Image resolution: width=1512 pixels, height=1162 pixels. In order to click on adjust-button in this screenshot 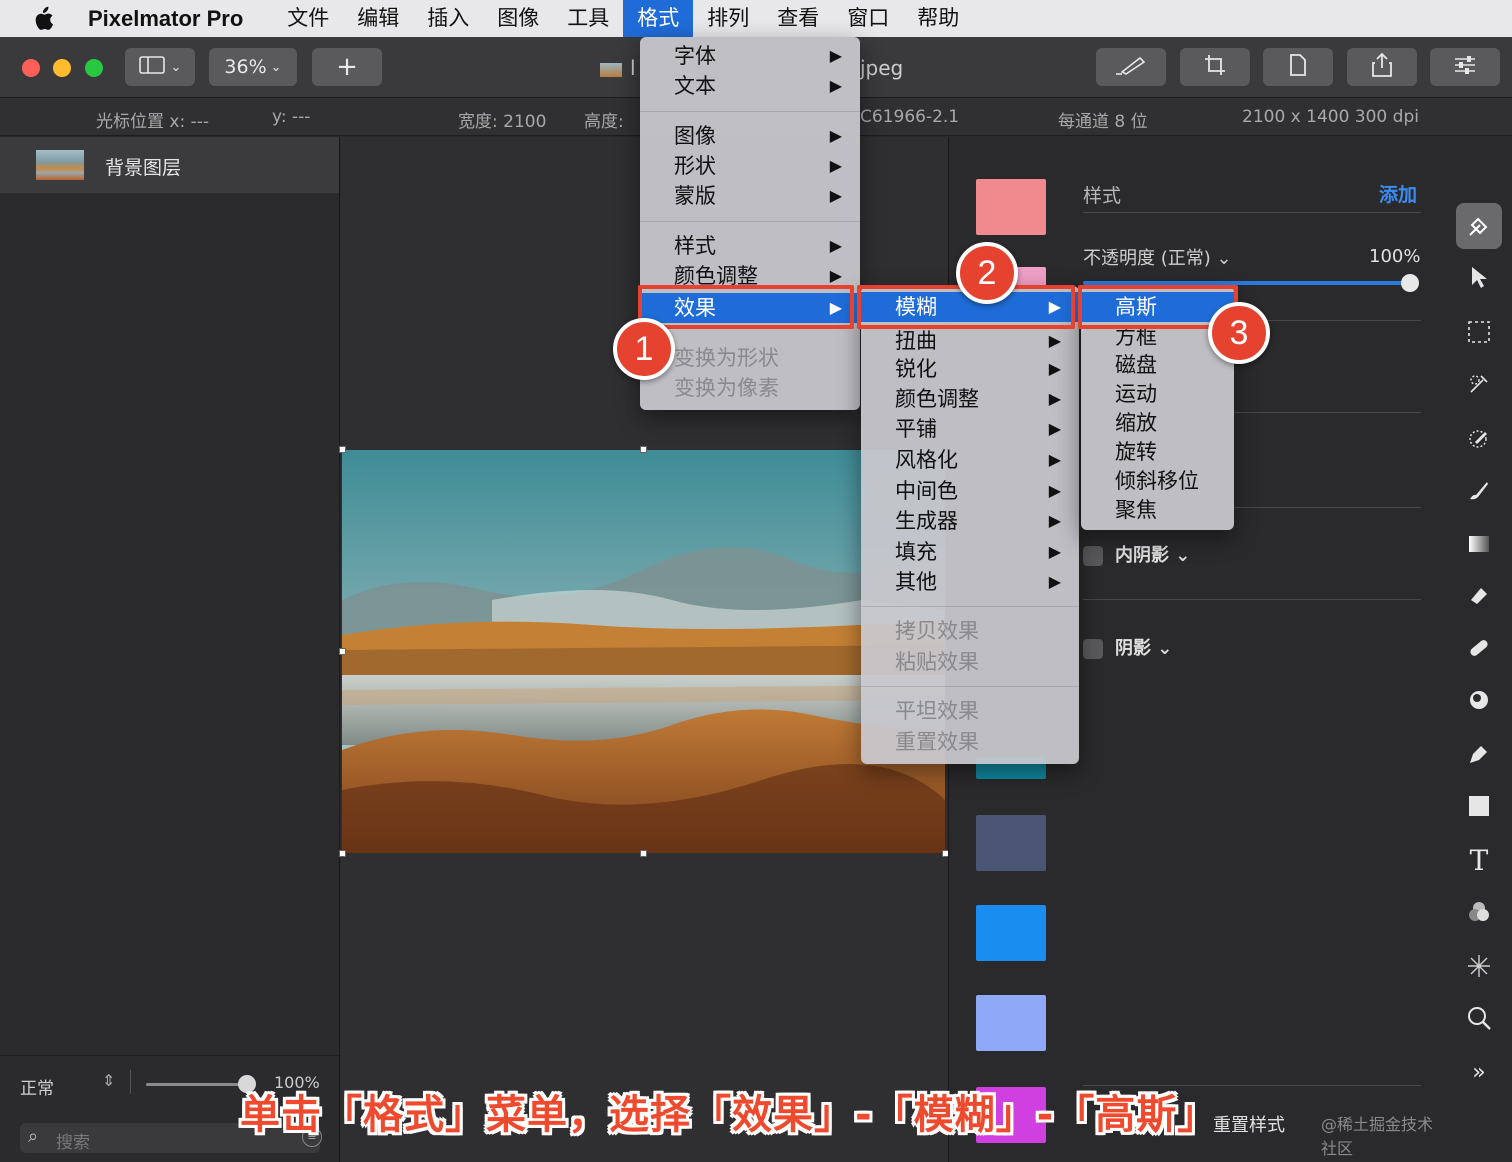, I will do `click(1465, 67)`.